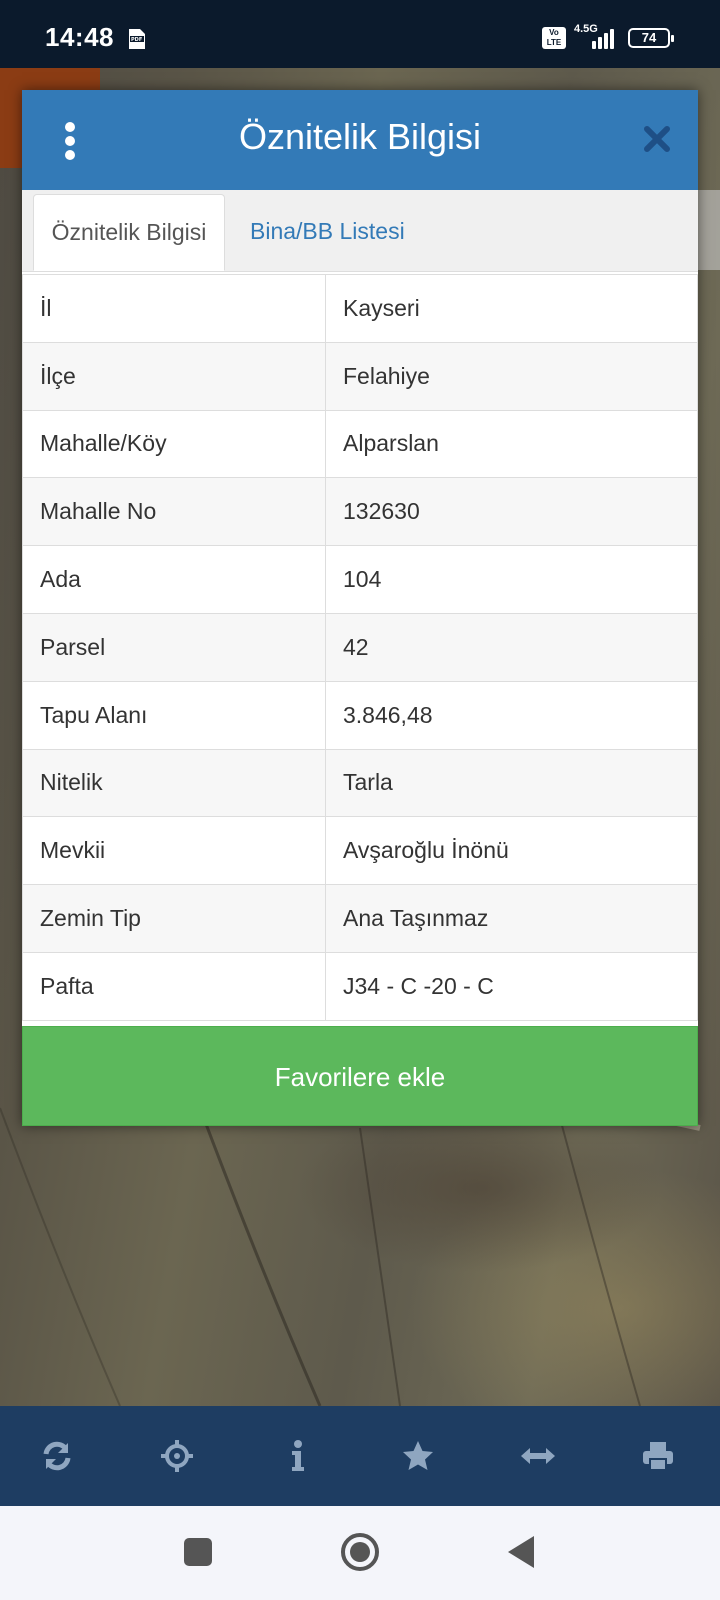  I want to click on table-row: Zemin Tip Ana Taşınmaz, so click(360, 918).